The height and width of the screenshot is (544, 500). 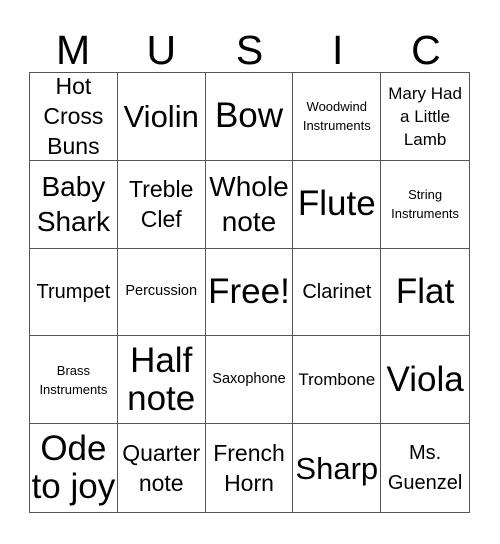 I want to click on cell-text: Ms. Guenzel, so click(x=425, y=468).